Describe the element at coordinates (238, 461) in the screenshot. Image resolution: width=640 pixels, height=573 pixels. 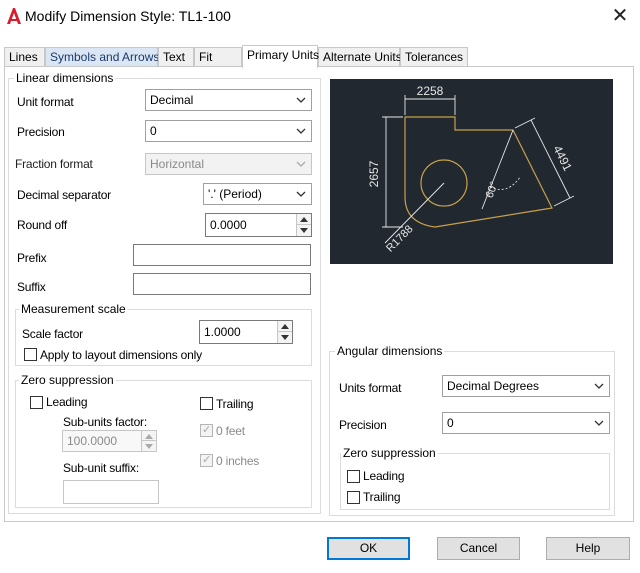
I see `zero-inches-label: 0 inches` at that location.